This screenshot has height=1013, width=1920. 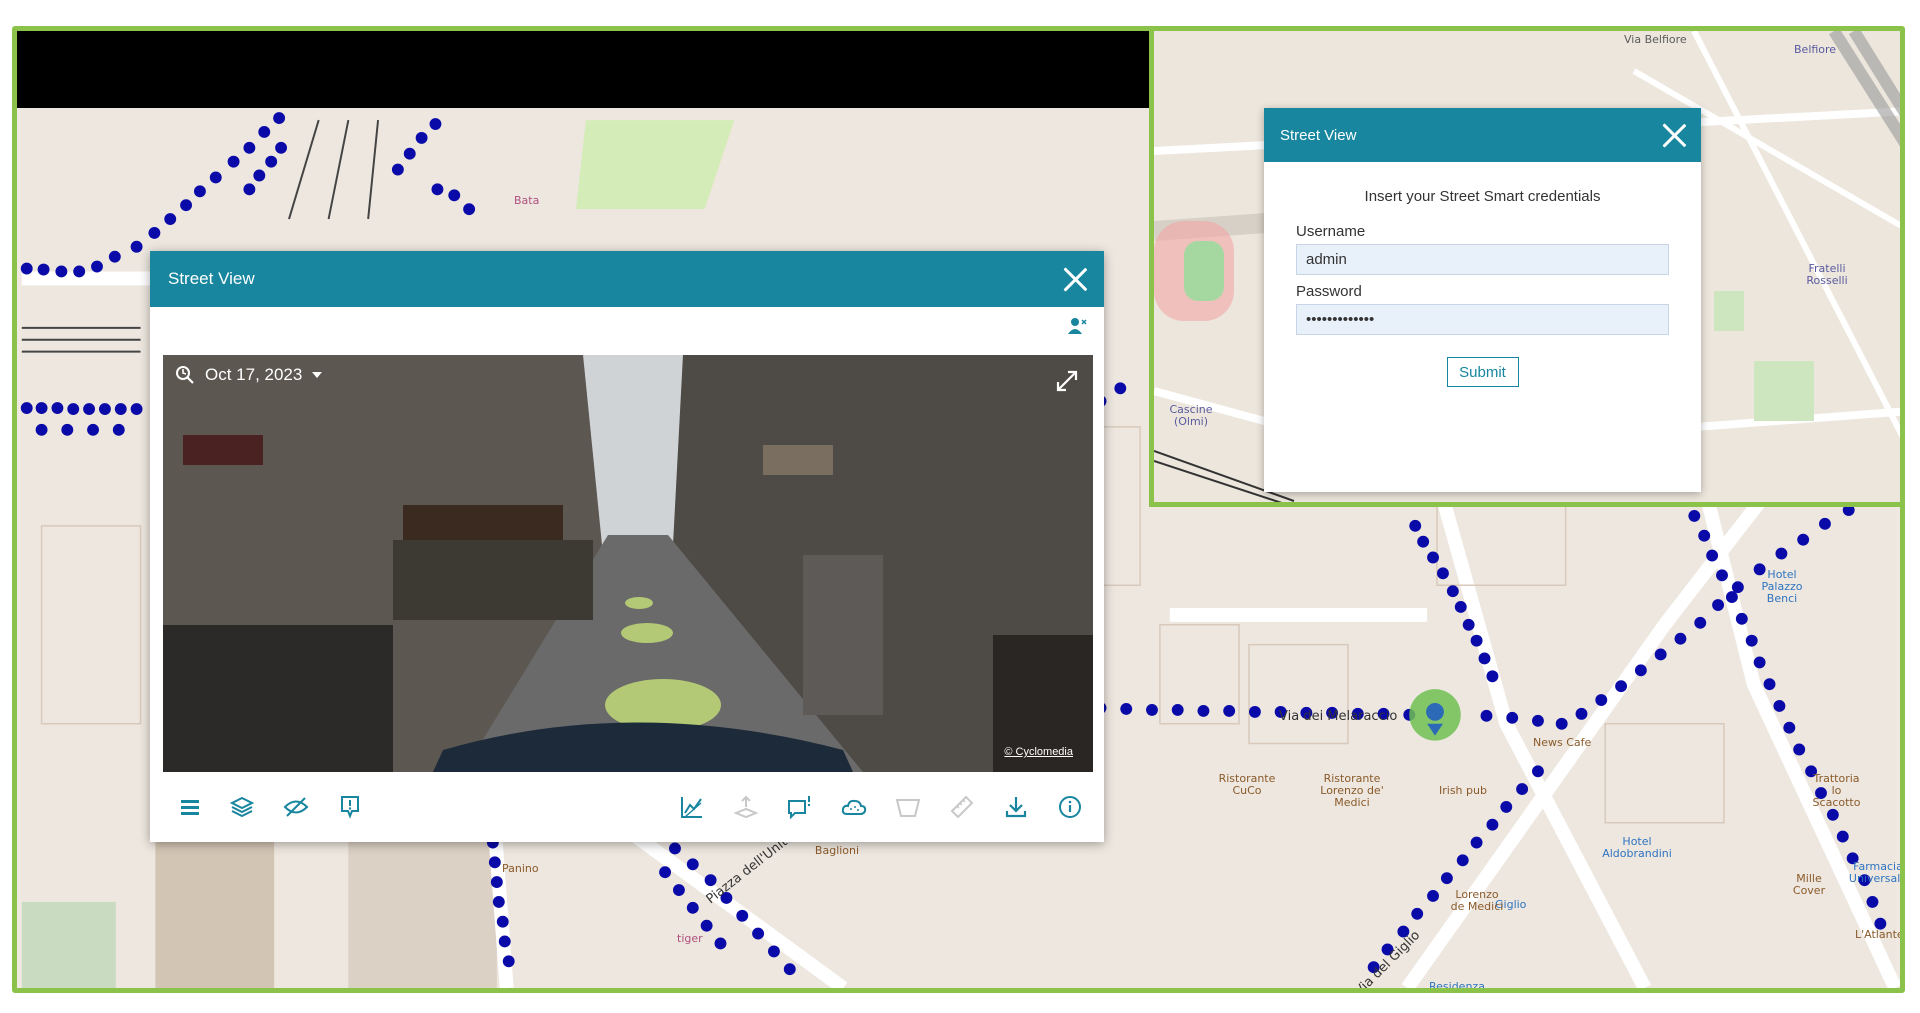 What do you see at coordinates (1038, 752) in the screenshot?
I see `copyright-link: © Cyclomedia` at bounding box center [1038, 752].